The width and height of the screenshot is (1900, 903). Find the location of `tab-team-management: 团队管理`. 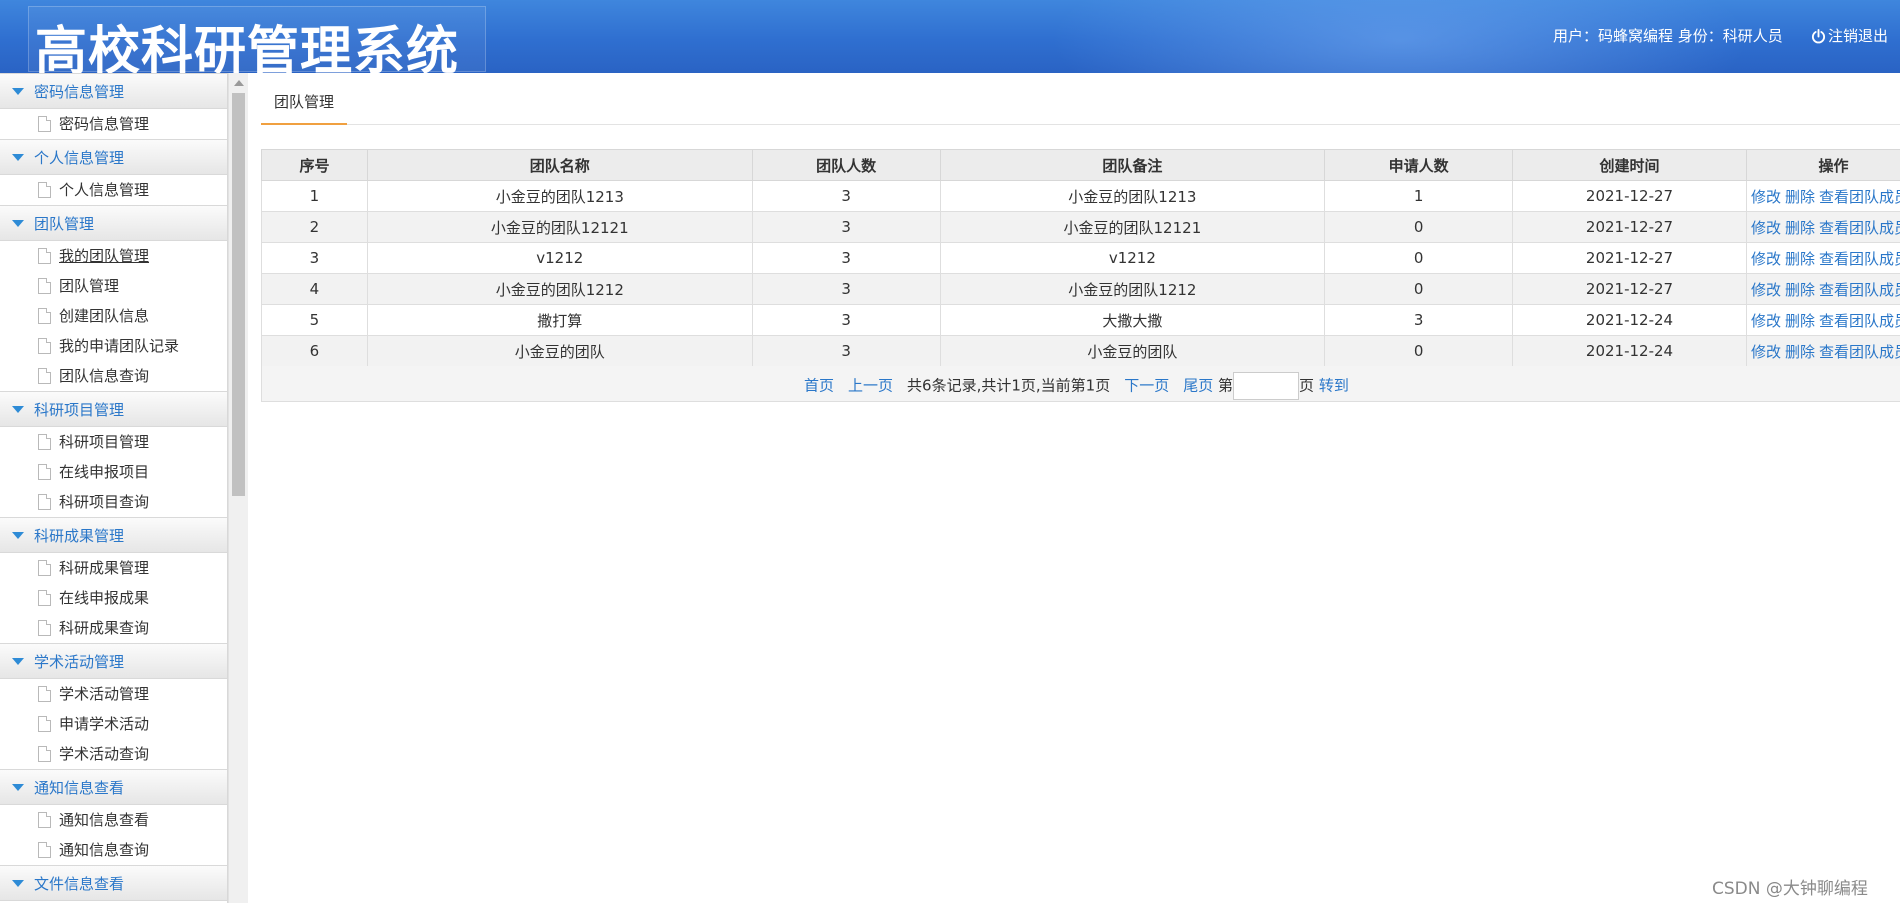

tab-team-management: 团队管理 is located at coordinates (304, 99).